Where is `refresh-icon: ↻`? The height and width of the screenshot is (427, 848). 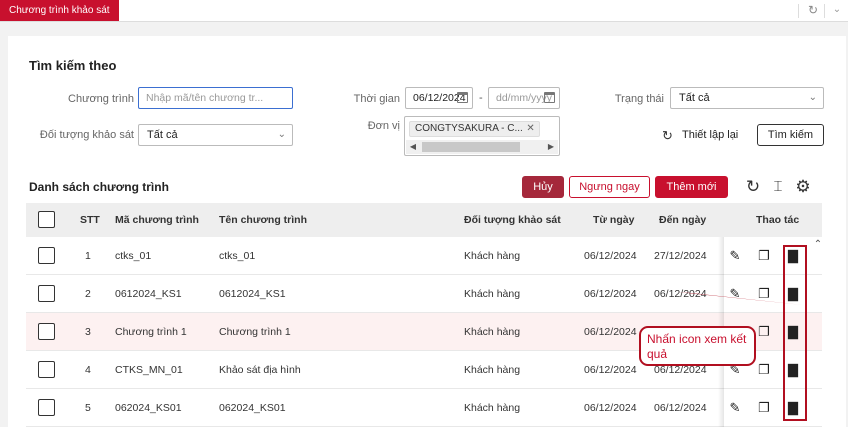
refresh-icon: ↻ is located at coordinates (813, 10).